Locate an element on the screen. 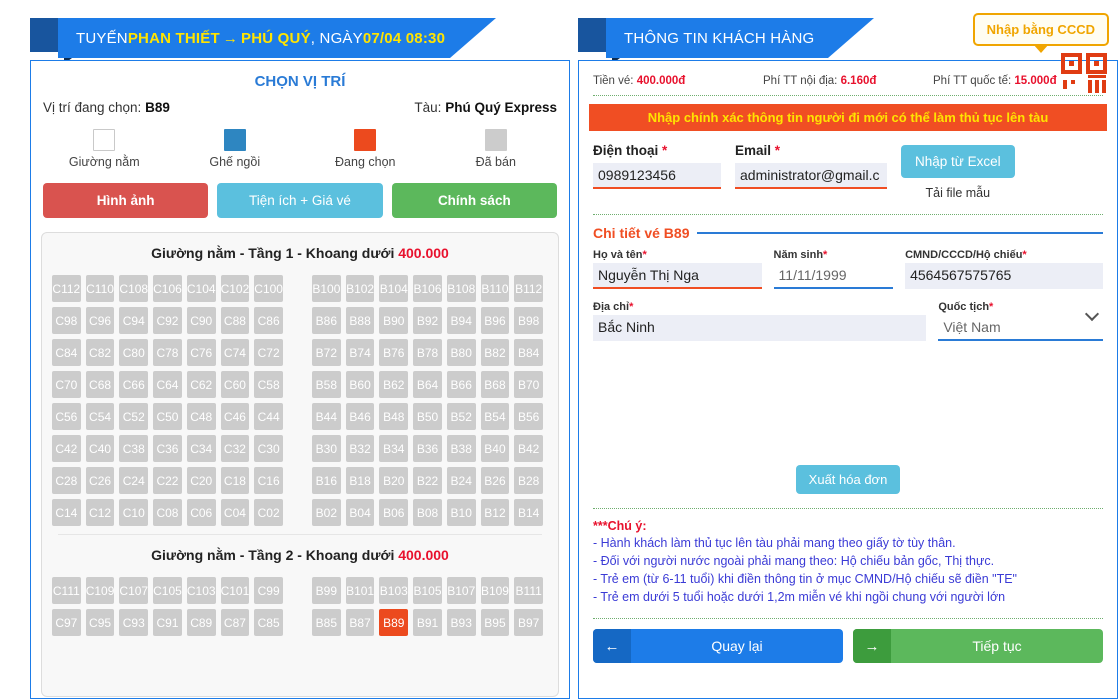  seat-B104: B104 is located at coordinates (394, 288).